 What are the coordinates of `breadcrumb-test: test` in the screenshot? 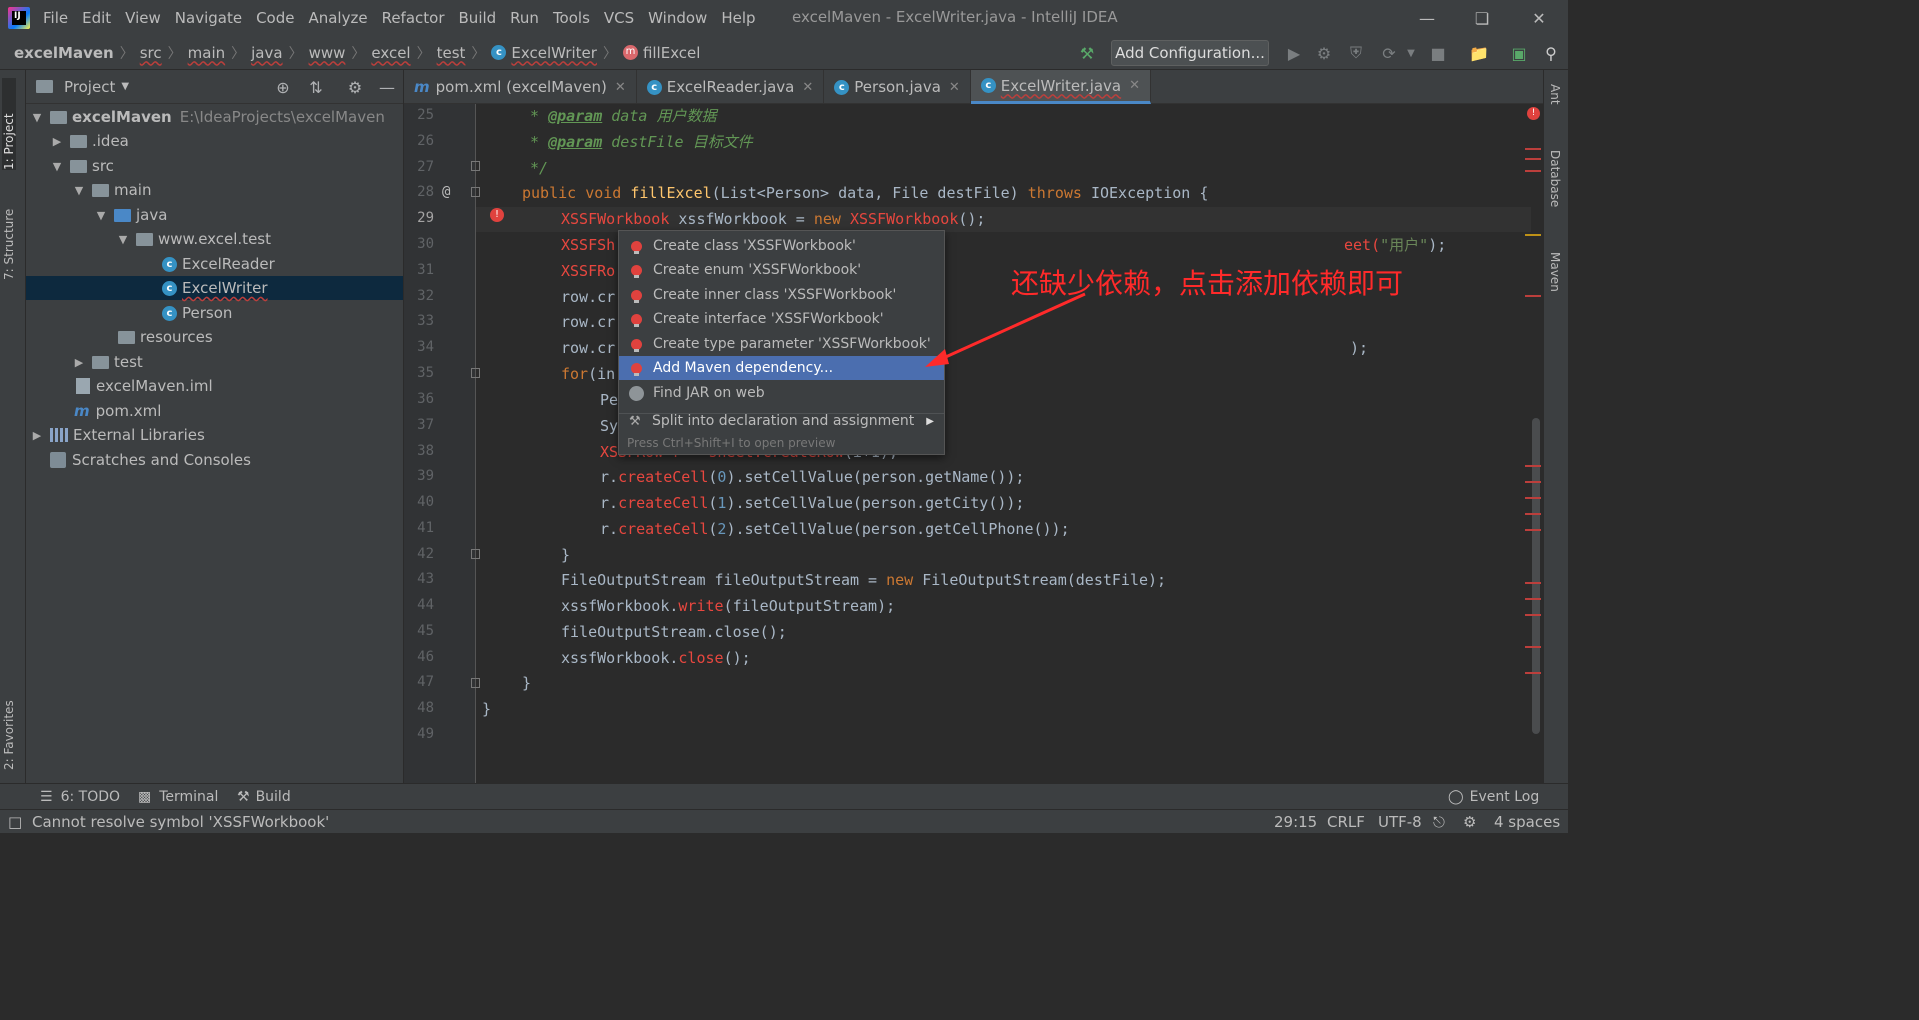 It's located at (451, 53).